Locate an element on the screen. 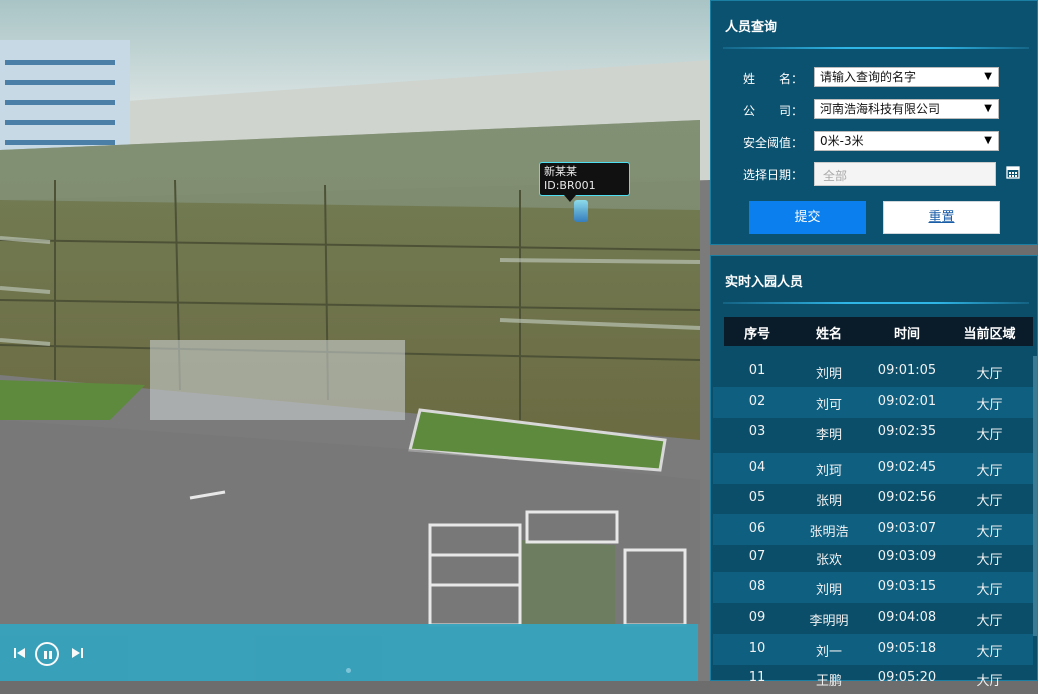  row-time: 09:04:08 is located at coordinates (907, 617).